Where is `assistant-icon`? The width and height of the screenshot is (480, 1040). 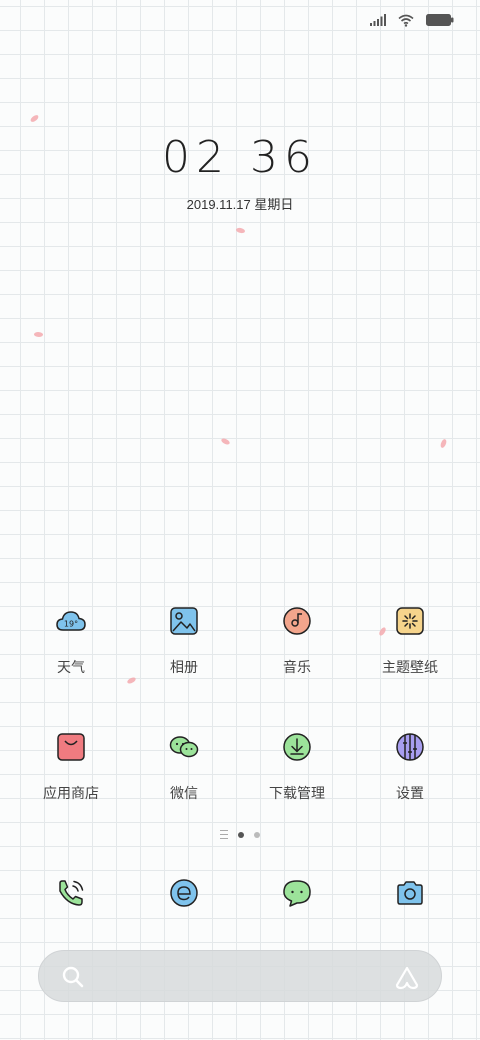
assistant-icon is located at coordinates (407, 977).